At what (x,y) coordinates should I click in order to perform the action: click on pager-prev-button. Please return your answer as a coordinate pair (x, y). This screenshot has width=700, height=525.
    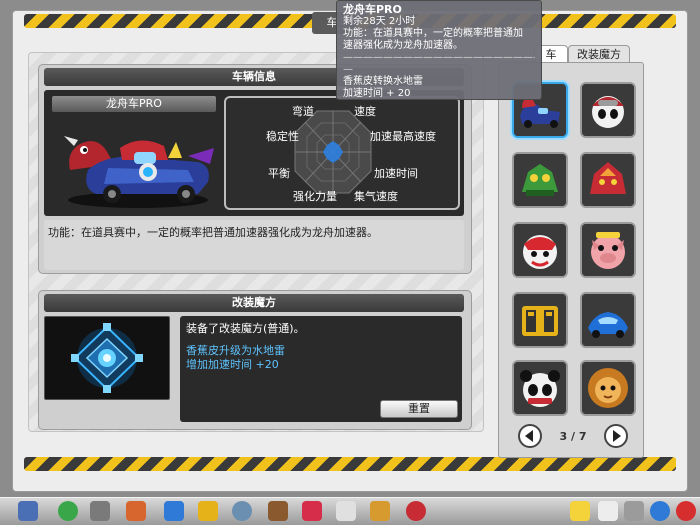
    Looking at the image, I should click on (530, 436).